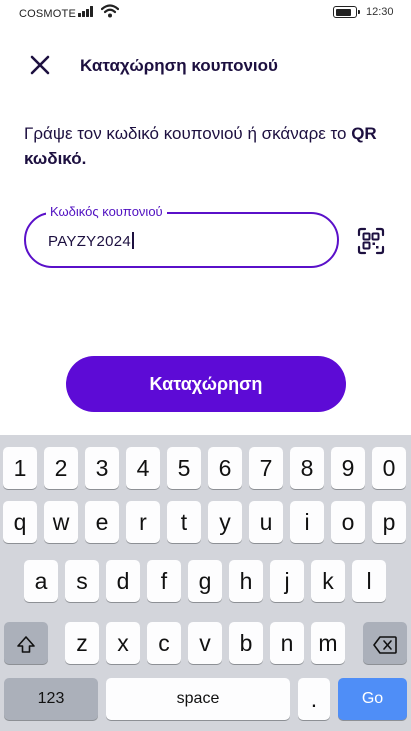 The image size is (411, 731). I want to click on key-1: 1, so click(20, 468).